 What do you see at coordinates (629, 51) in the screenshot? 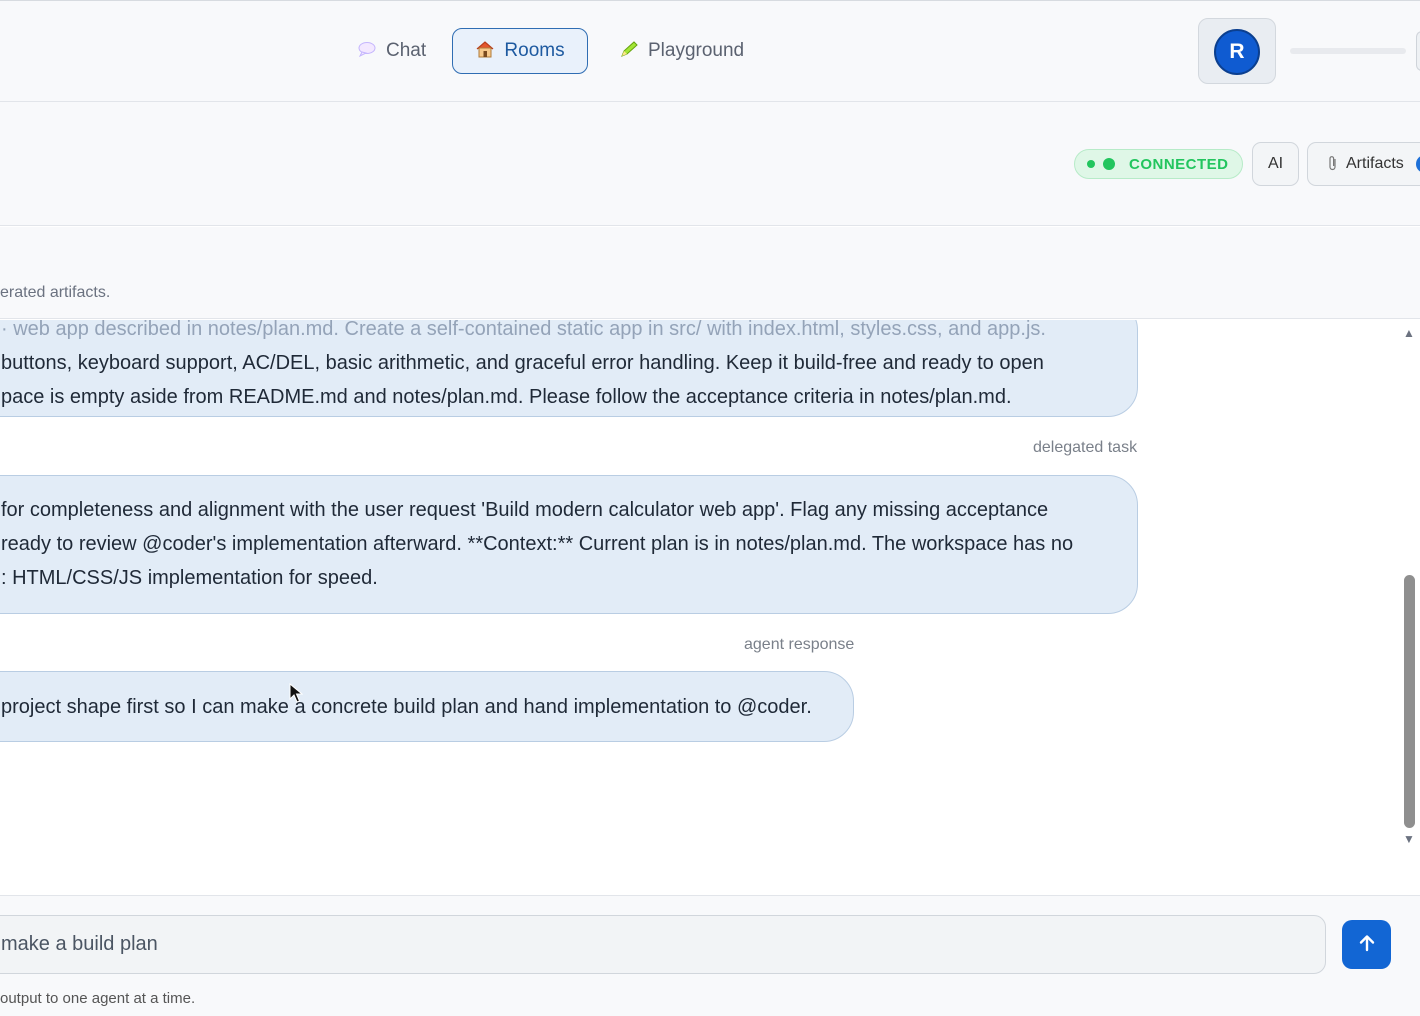
I see `pencil-icon` at bounding box center [629, 51].